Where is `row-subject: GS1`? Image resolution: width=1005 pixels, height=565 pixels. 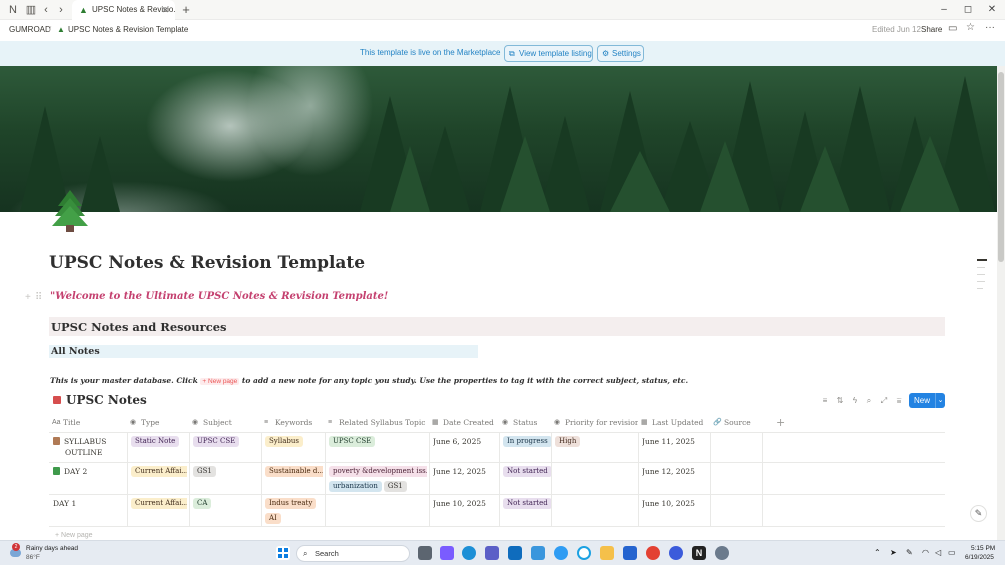 row-subject: GS1 is located at coordinates (226, 472).